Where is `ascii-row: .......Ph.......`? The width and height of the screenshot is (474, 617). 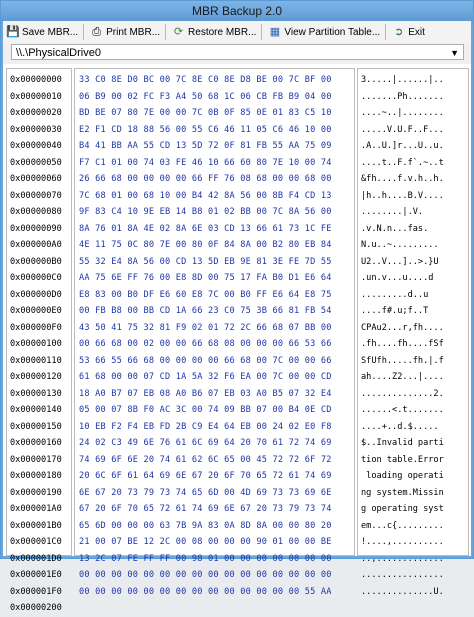 ascii-row: .......Ph....... is located at coordinates (402, 96).